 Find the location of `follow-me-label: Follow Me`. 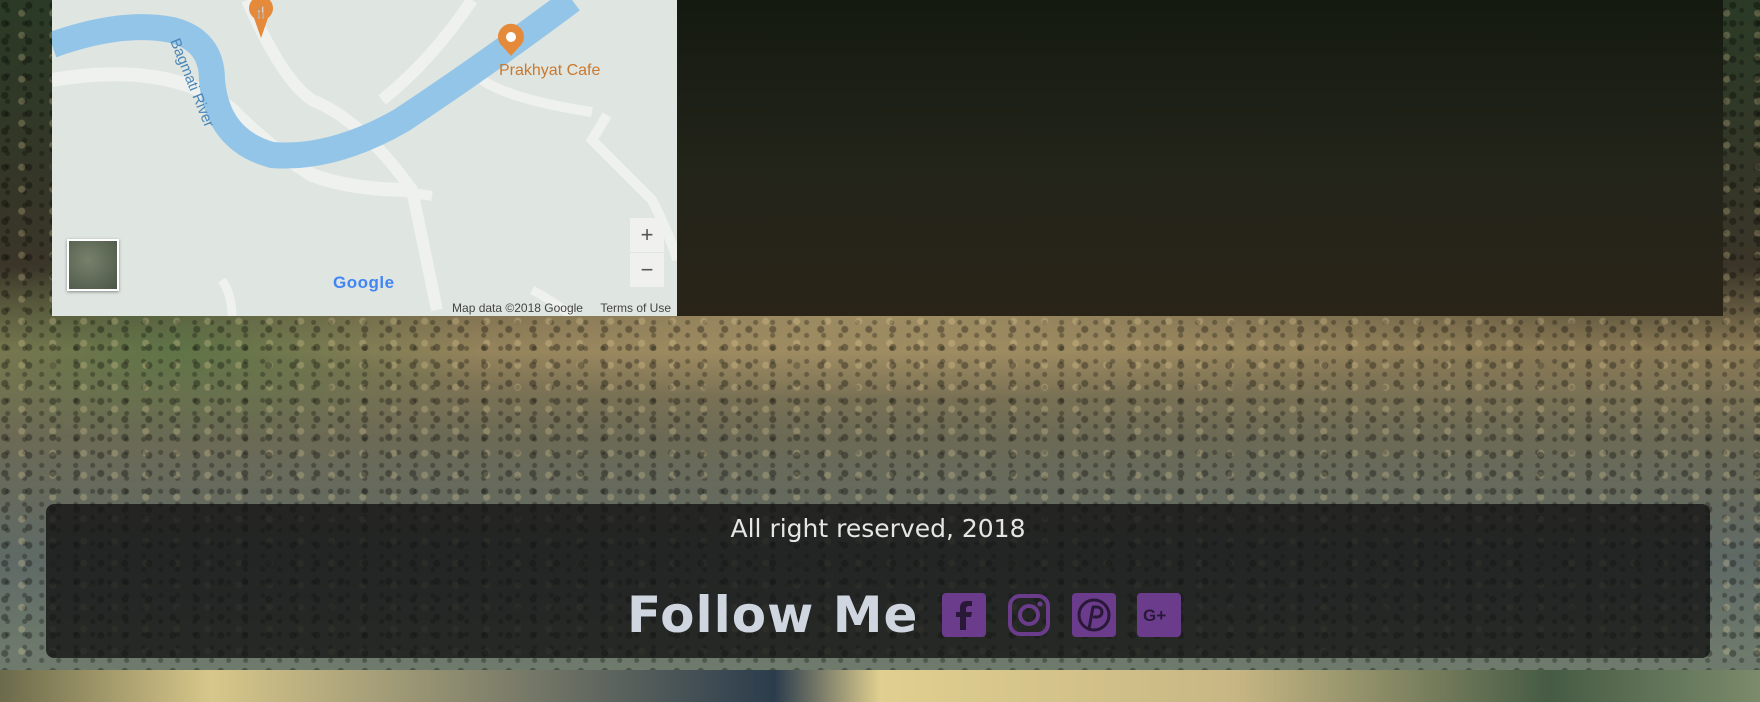

follow-me-label: Follow Me is located at coordinates (773, 615).